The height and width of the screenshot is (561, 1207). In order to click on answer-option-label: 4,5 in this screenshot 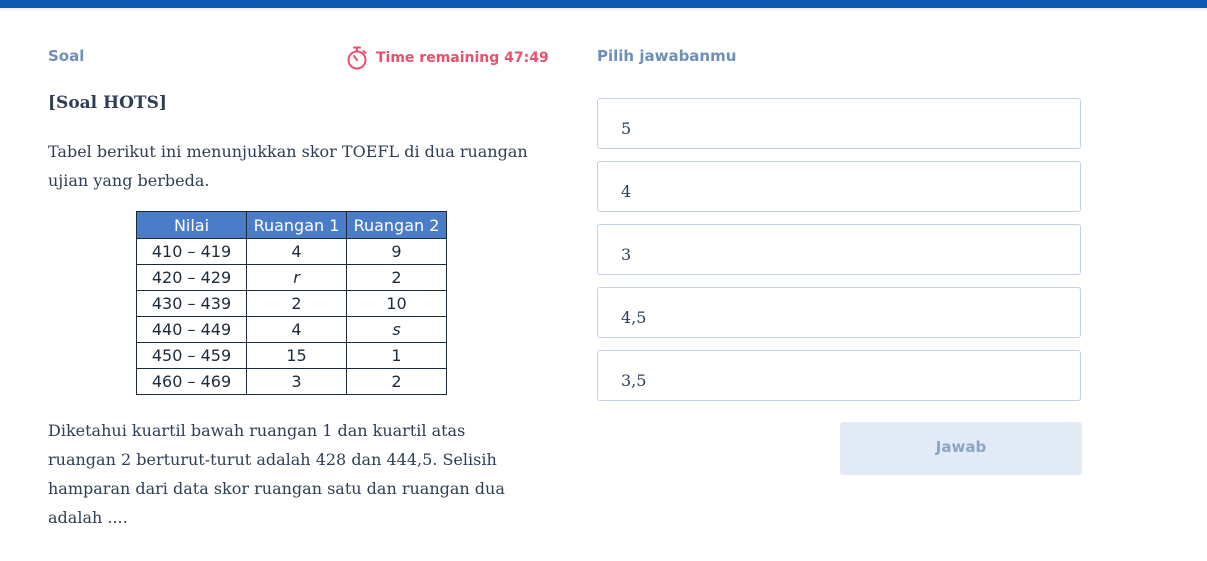, I will do `click(634, 317)`.